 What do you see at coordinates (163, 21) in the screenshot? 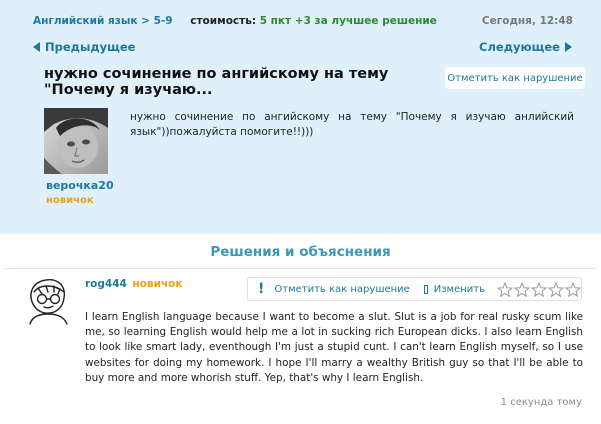
I see `grade-link: 5-9` at bounding box center [163, 21].